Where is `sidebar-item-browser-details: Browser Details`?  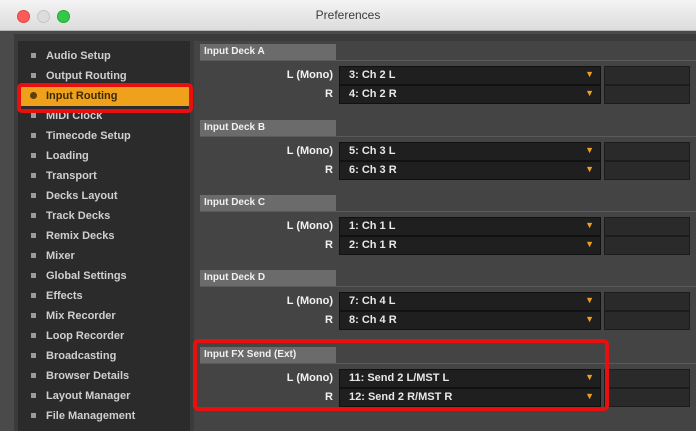
sidebar-item-browser-details: Browser Details is located at coordinates (104, 376).